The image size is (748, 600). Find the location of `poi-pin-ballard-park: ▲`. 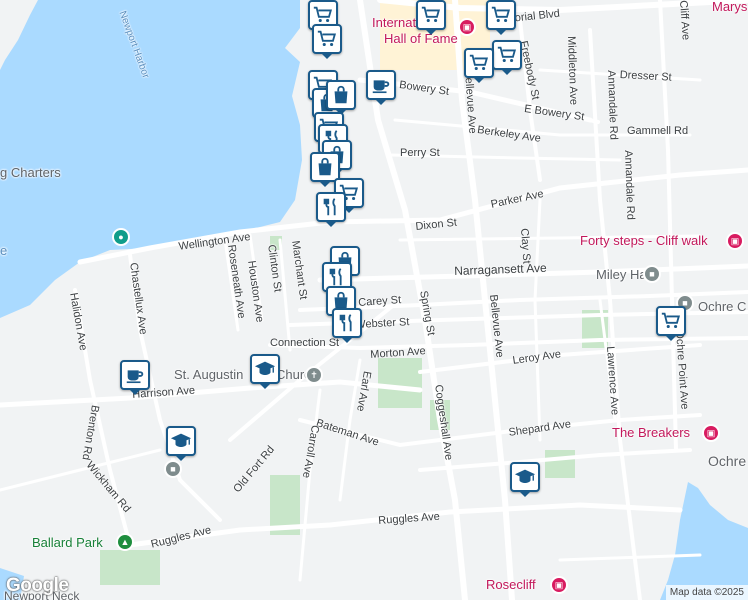

poi-pin-ballard-park: ▲ is located at coordinates (125, 542).